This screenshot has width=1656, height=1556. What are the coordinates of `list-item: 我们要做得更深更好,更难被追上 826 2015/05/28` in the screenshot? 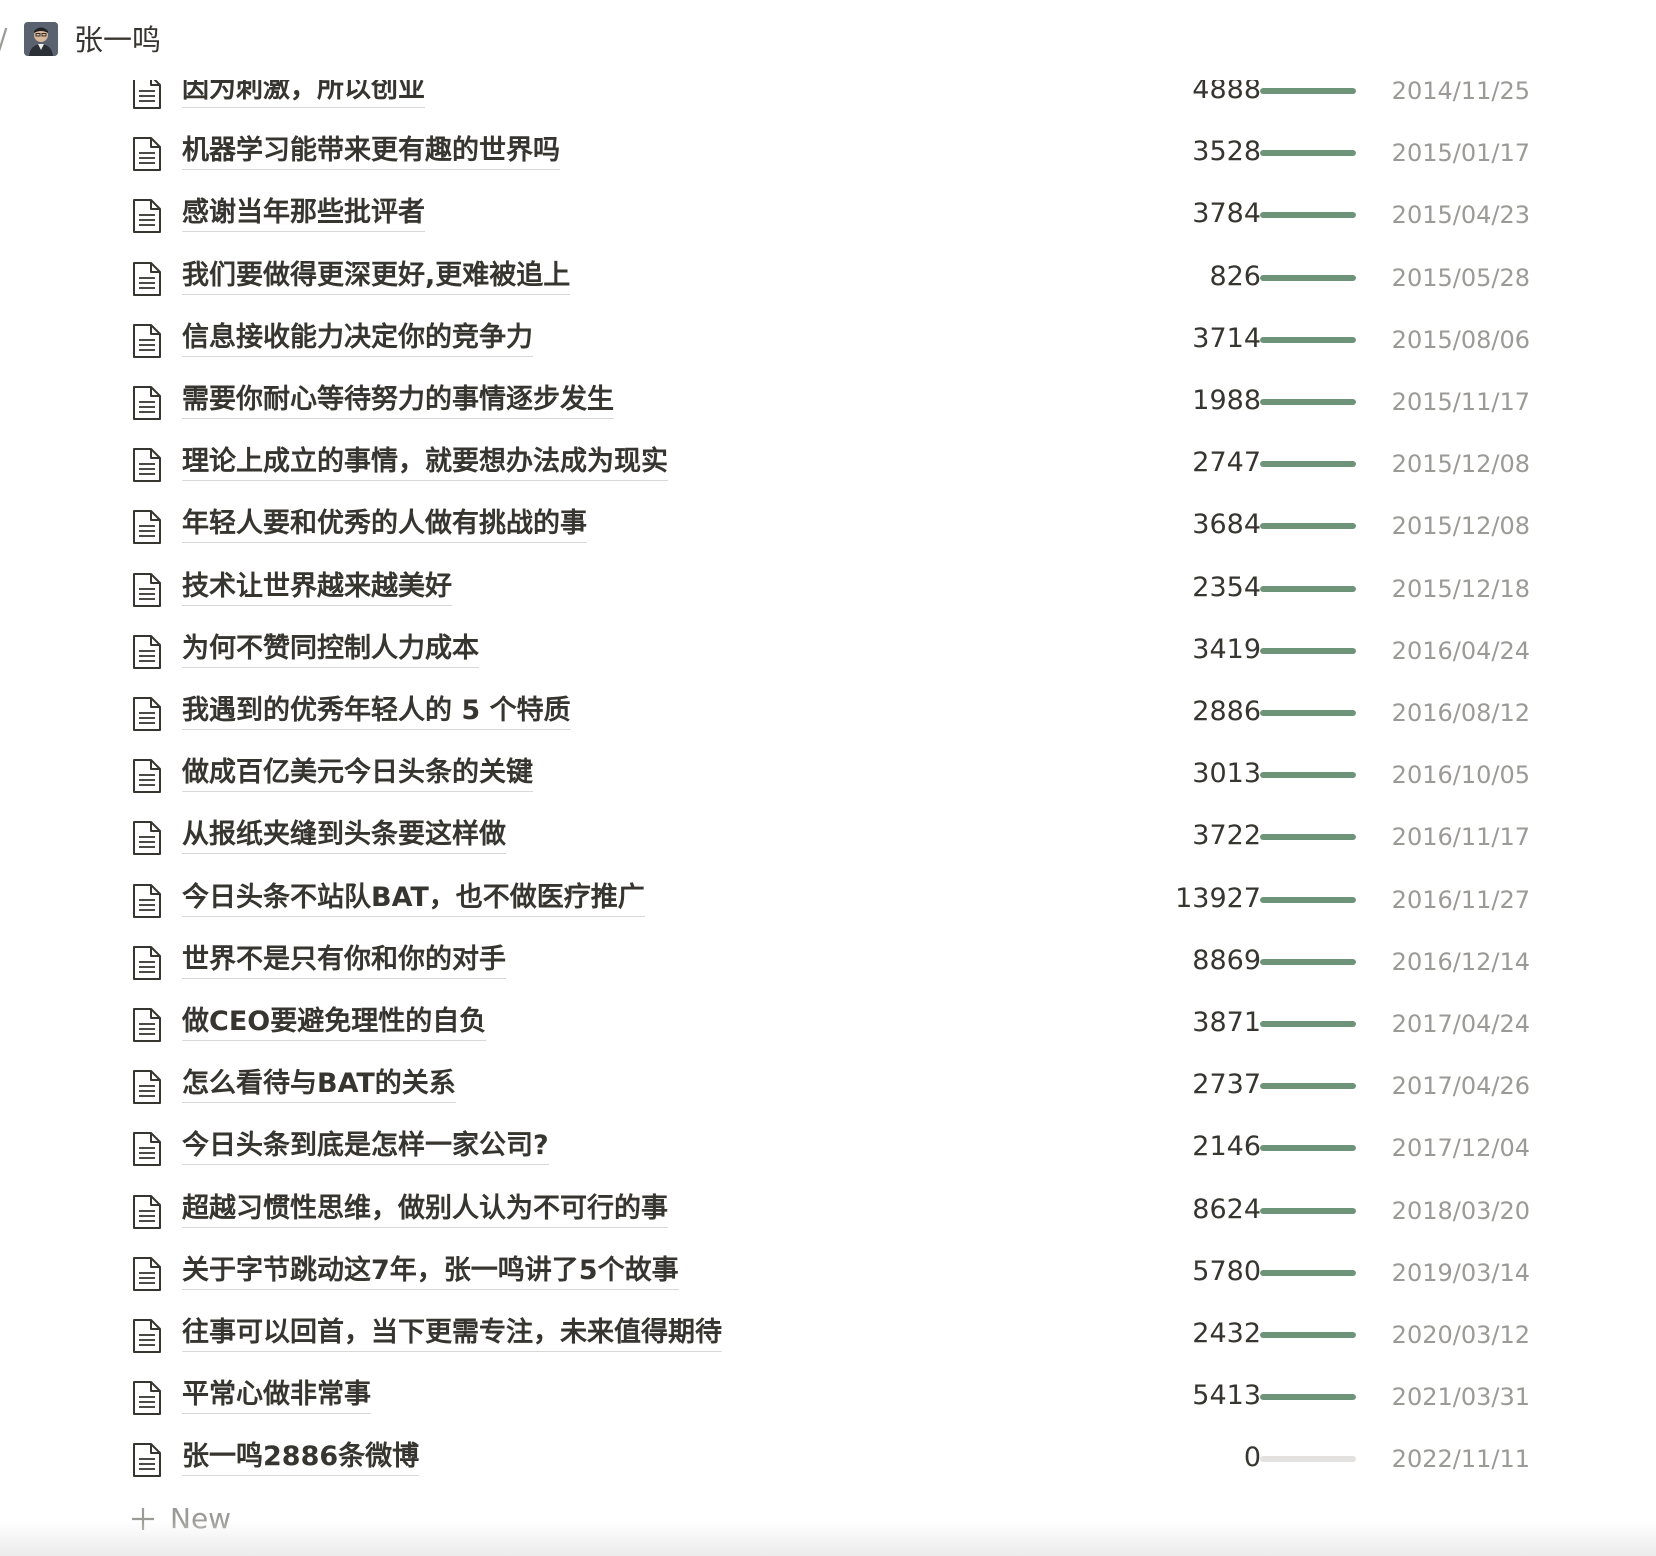 It's located at (828, 278).